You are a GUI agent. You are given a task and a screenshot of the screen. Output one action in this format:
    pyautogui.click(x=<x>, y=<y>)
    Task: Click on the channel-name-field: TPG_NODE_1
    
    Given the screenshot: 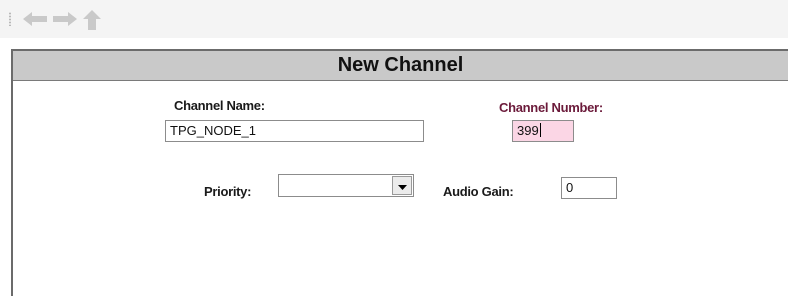 What is the action you would take?
    pyautogui.click(x=294, y=131)
    